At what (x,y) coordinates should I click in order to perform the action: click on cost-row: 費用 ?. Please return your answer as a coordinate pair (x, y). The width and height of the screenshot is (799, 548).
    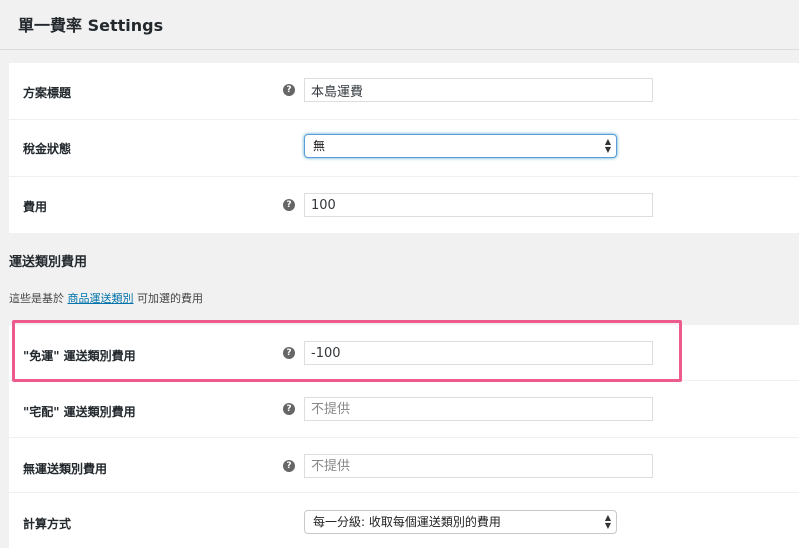
    Looking at the image, I should click on (404, 205).